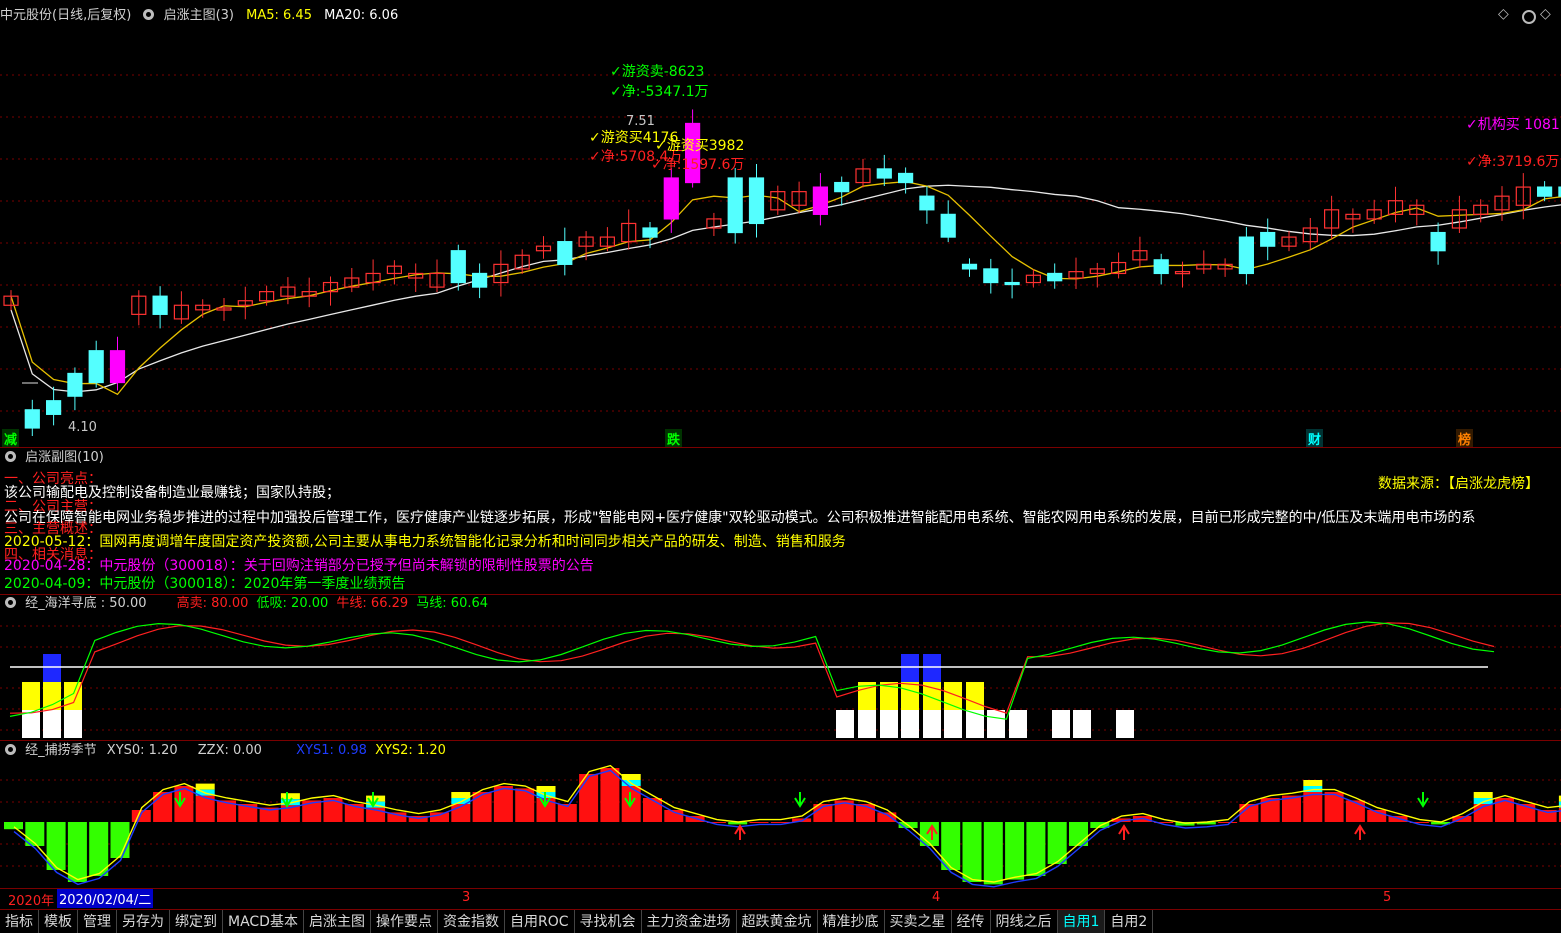 The image size is (1561, 933). Describe the element at coordinates (466, 897) in the screenshot. I see `axis-month-3: 3` at that location.